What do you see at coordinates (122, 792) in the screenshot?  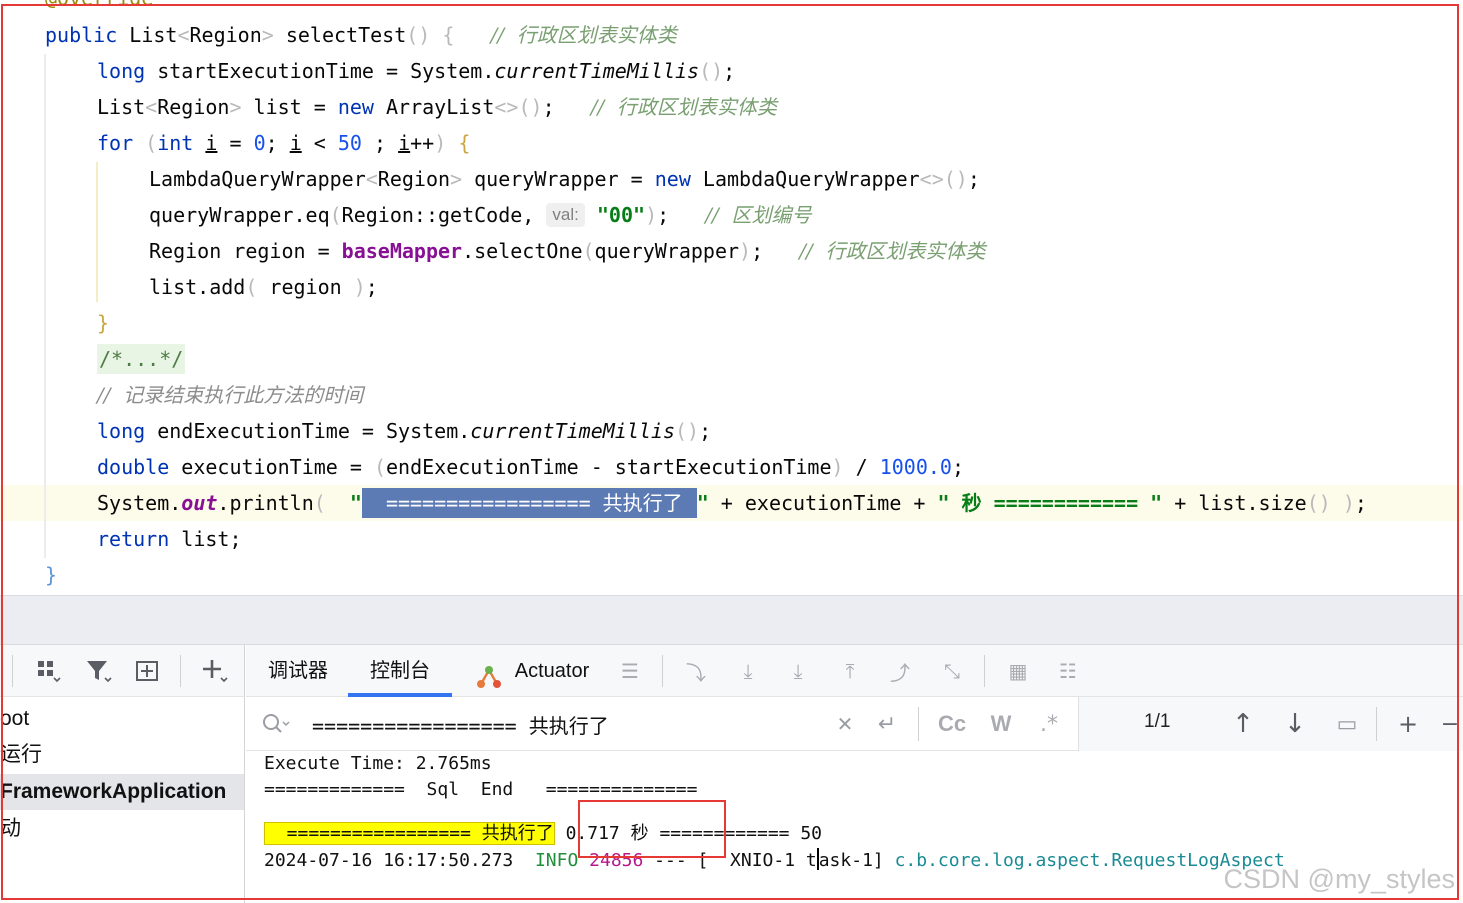 I see `tree-item-application: FrameworkApplication` at bounding box center [122, 792].